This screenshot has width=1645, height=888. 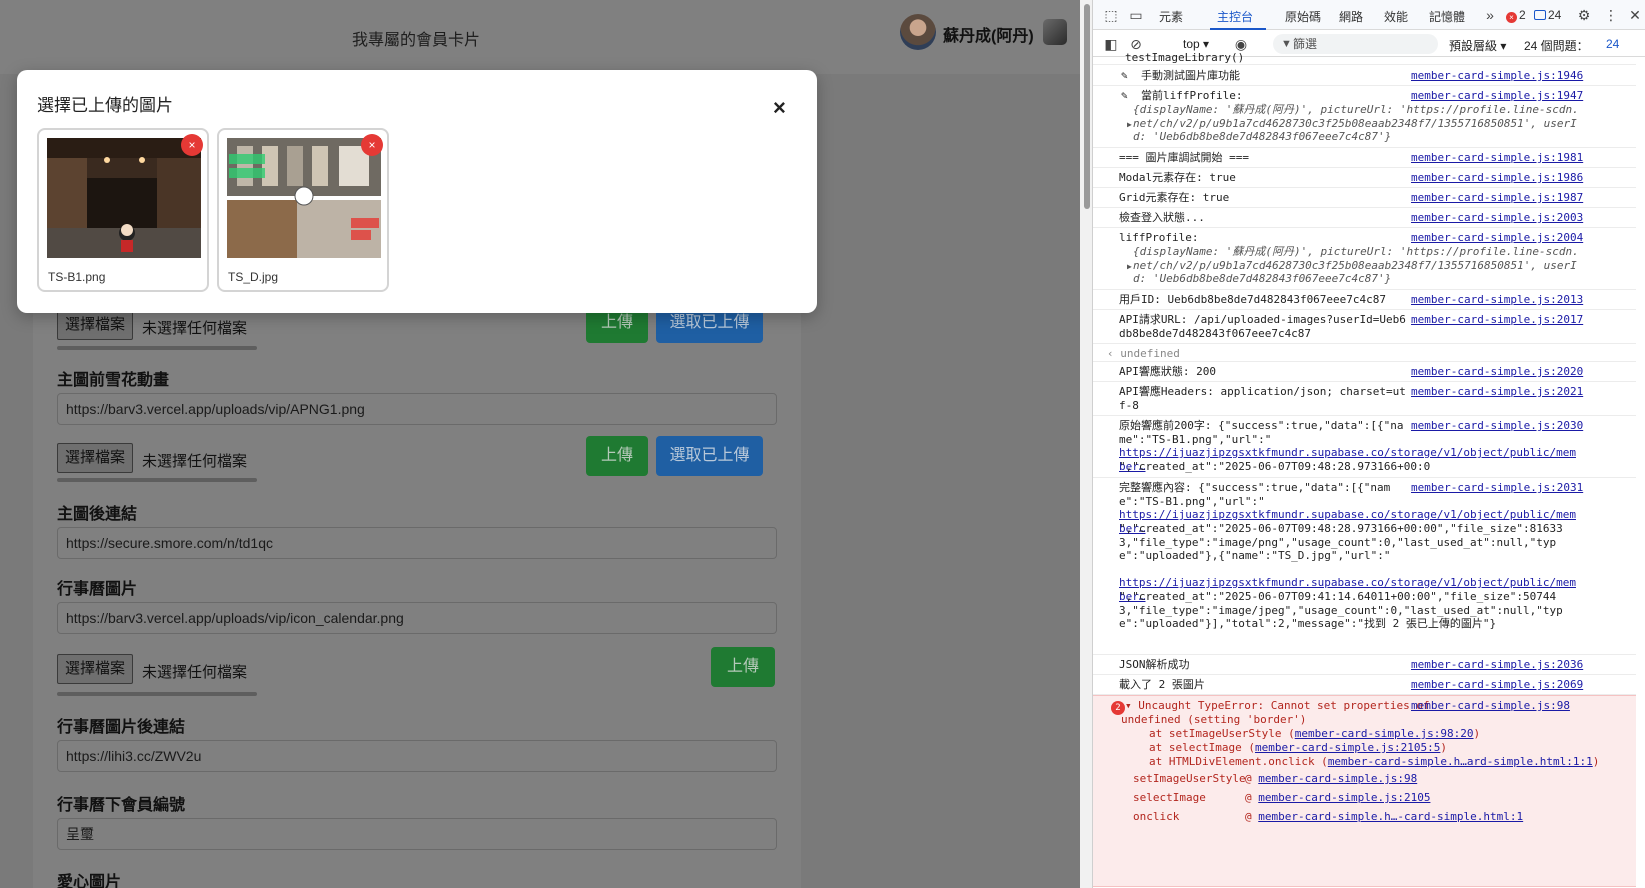 What do you see at coordinates (1087, 106) in the screenshot?
I see `page-scrollbar-thumb` at bounding box center [1087, 106].